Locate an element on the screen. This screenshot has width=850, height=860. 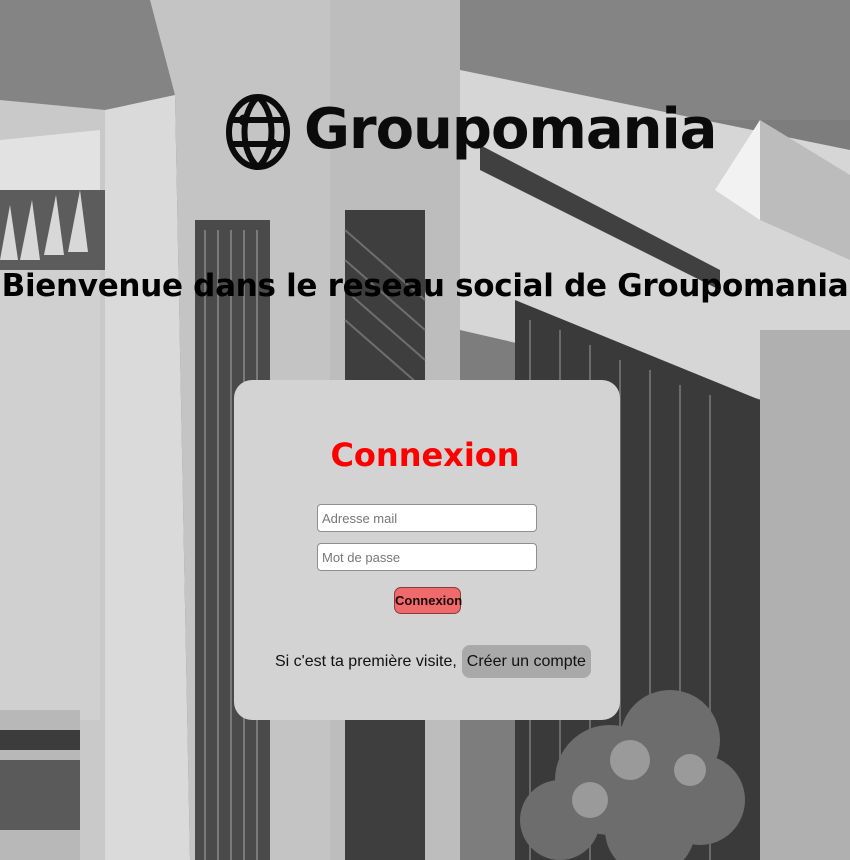
login-submit-button: Connexion is located at coordinates (428, 600).